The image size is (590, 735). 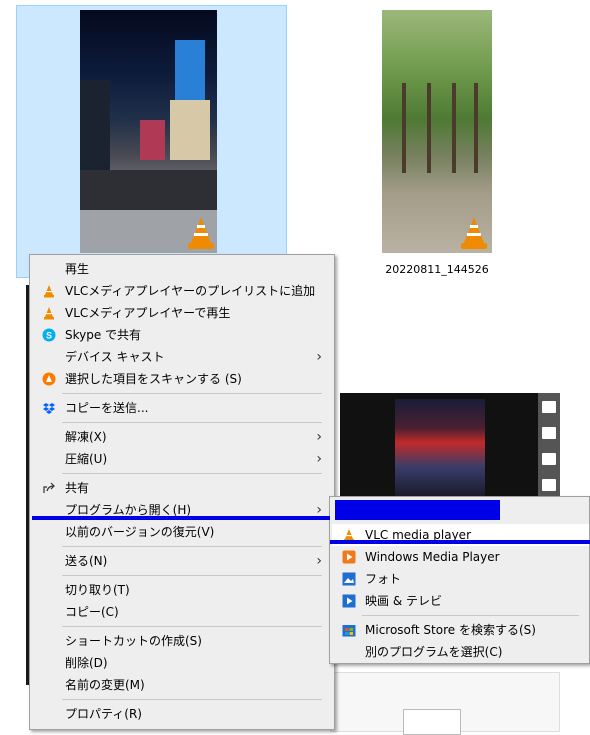 What do you see at coordinates (349, 557) in the screenshot?
I see `windows-media-player-icon` at bounding box center [349, 557].